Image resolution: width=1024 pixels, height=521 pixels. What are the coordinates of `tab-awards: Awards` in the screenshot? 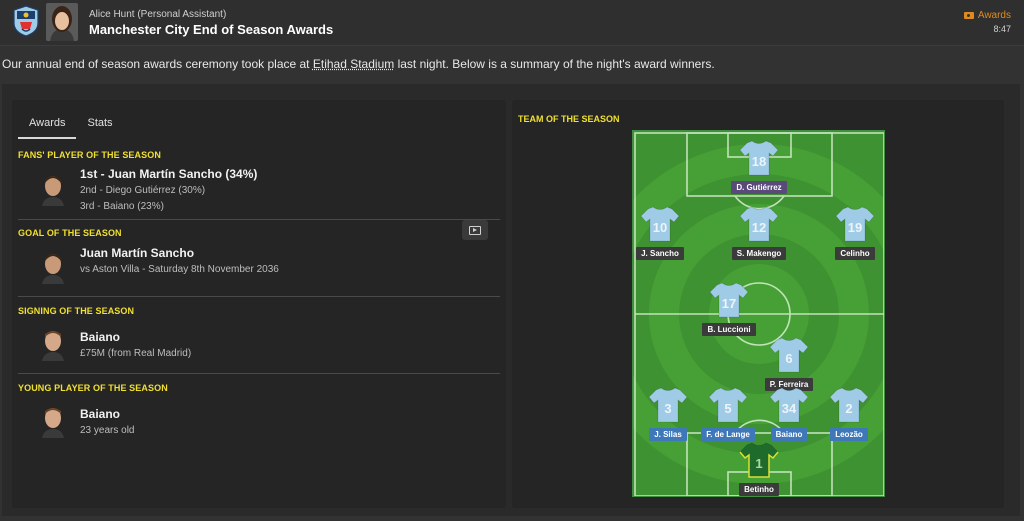 It's located at (47, 124).